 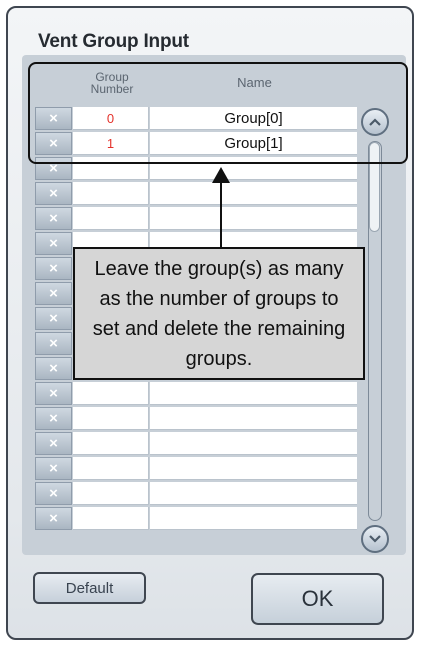 I want to click on group-name-cell: Group[1], so click(x=253, y=143).